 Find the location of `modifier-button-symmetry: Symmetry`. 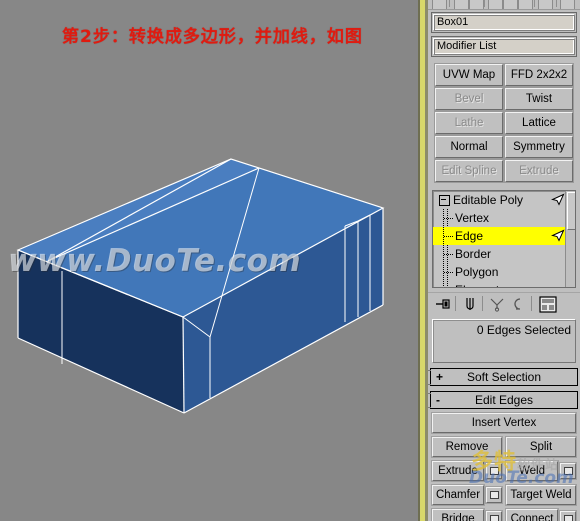

modifier-button-symmetry: Symmetry is located at coordinates (539, 147).